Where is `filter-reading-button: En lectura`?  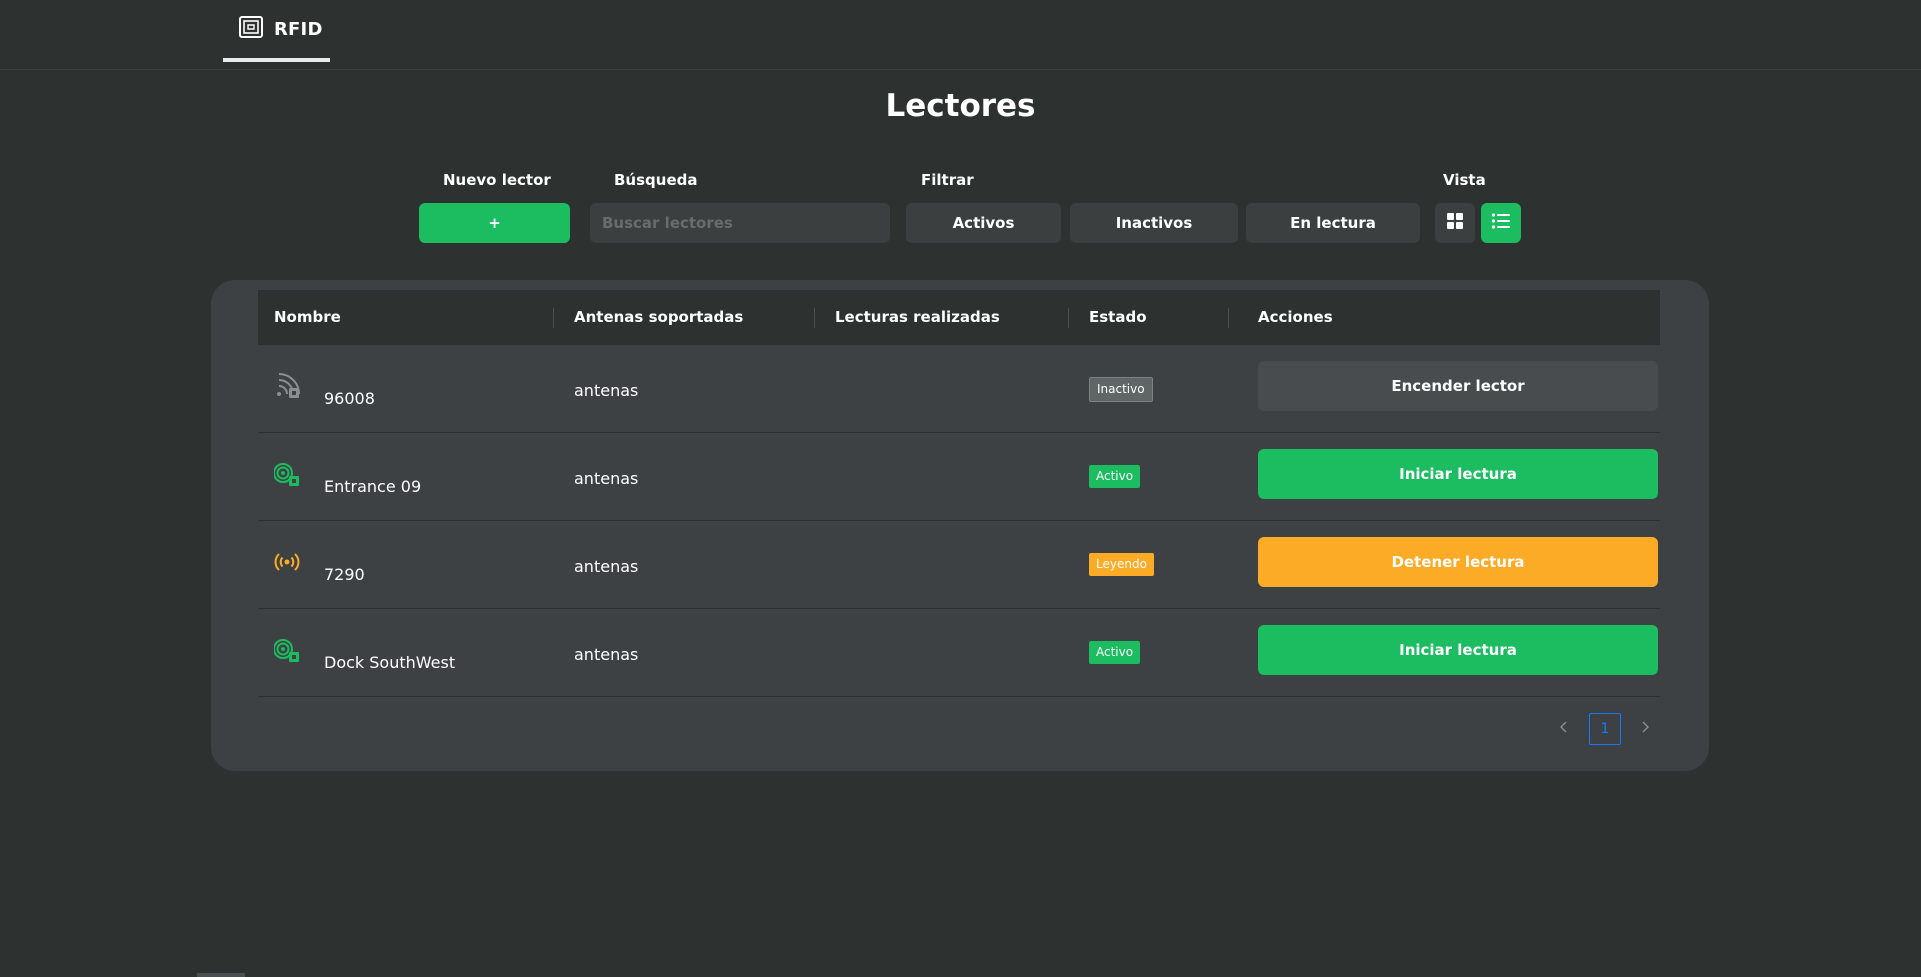
filter-reading-button: En lectura is located at coordinates (1333, 223).